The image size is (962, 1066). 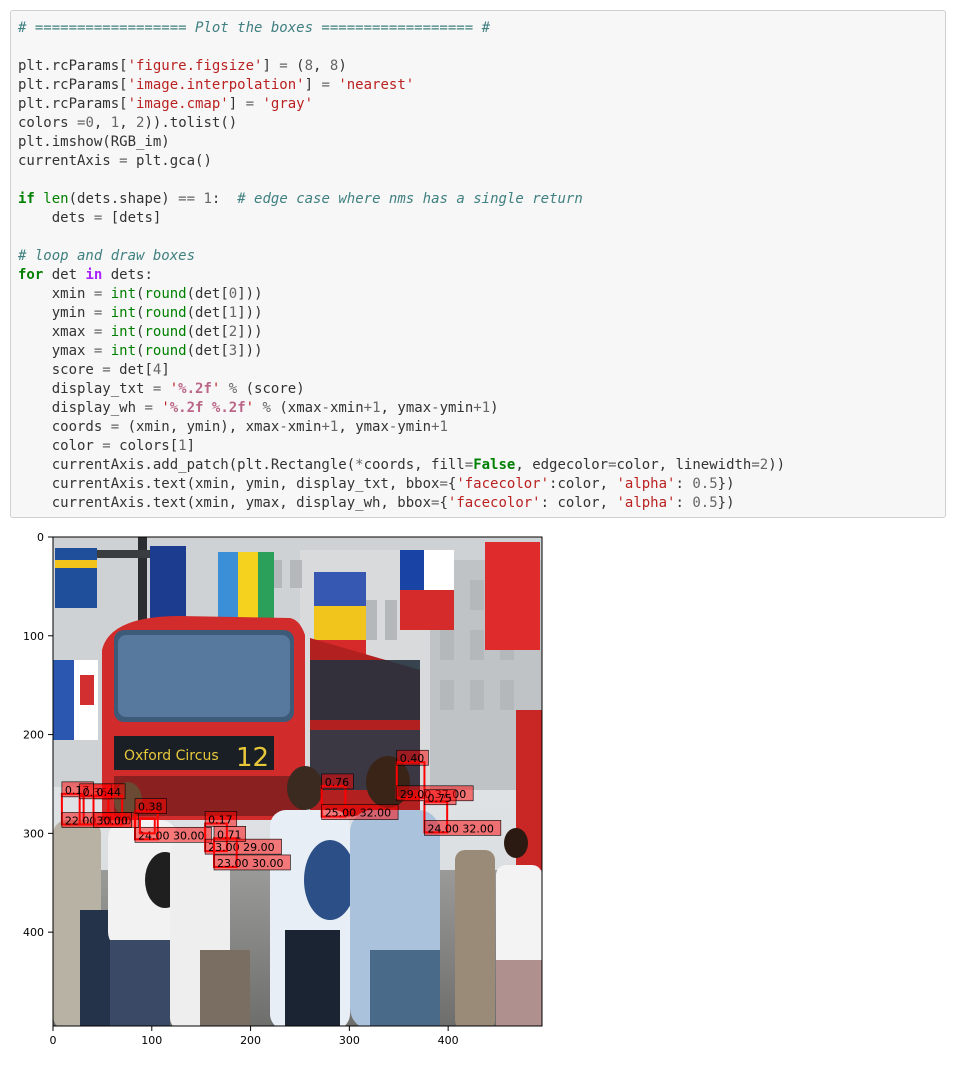 What do you see at coordinates (40, 537) in the screenshot?
I see `y-tick-label: 0` at bounding box center [40, 537].